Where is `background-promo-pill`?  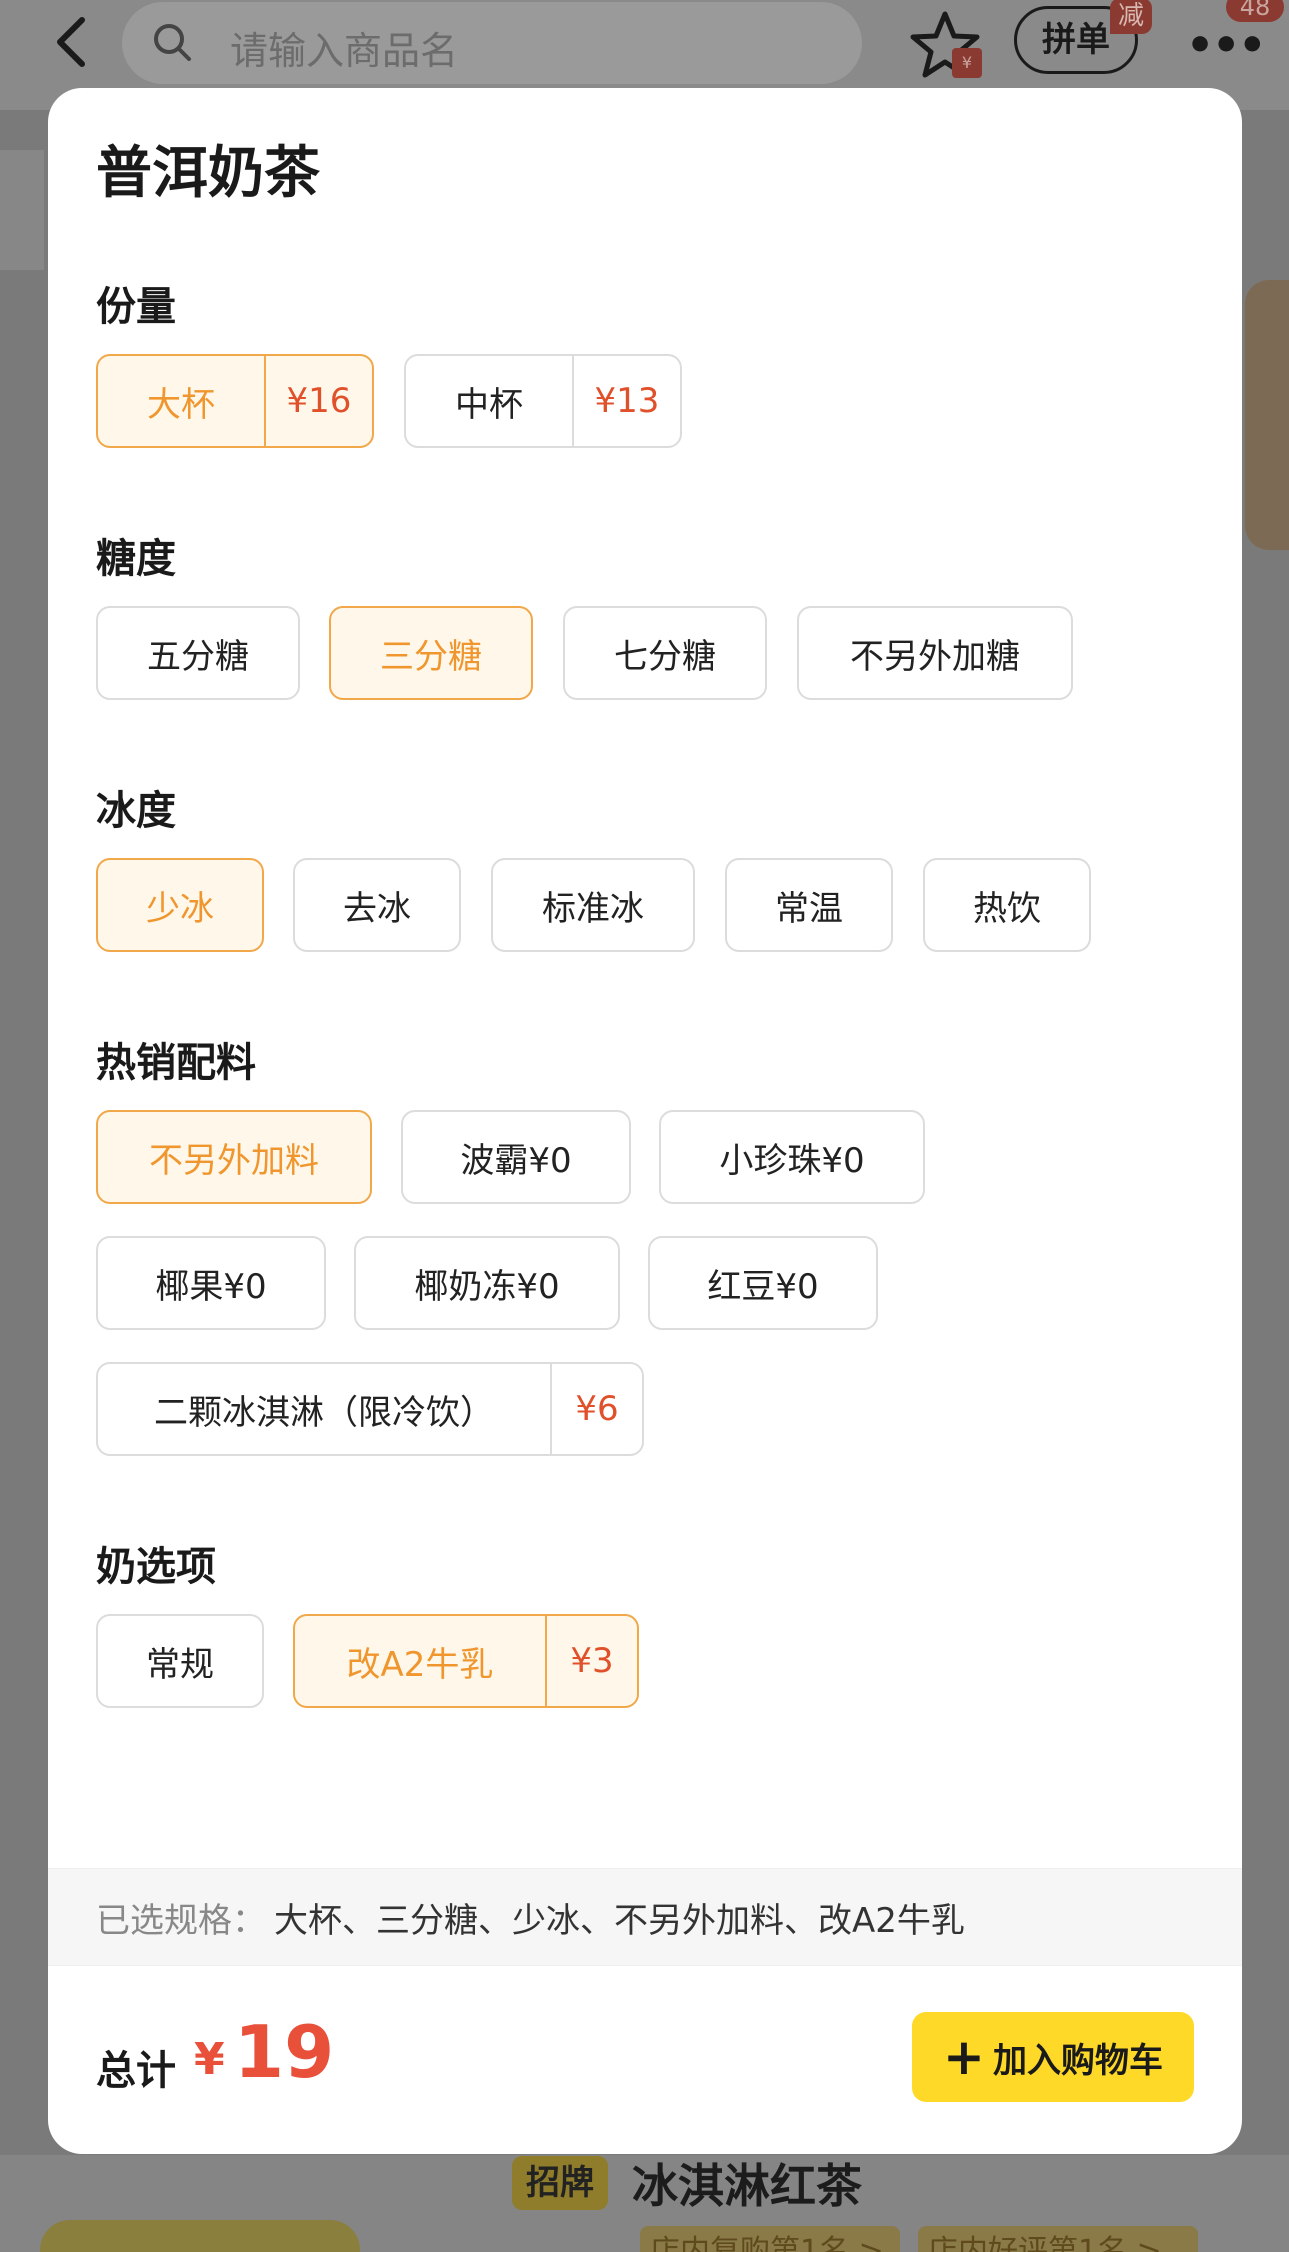 background-promo-pill is located at coordinates (200, 2236).